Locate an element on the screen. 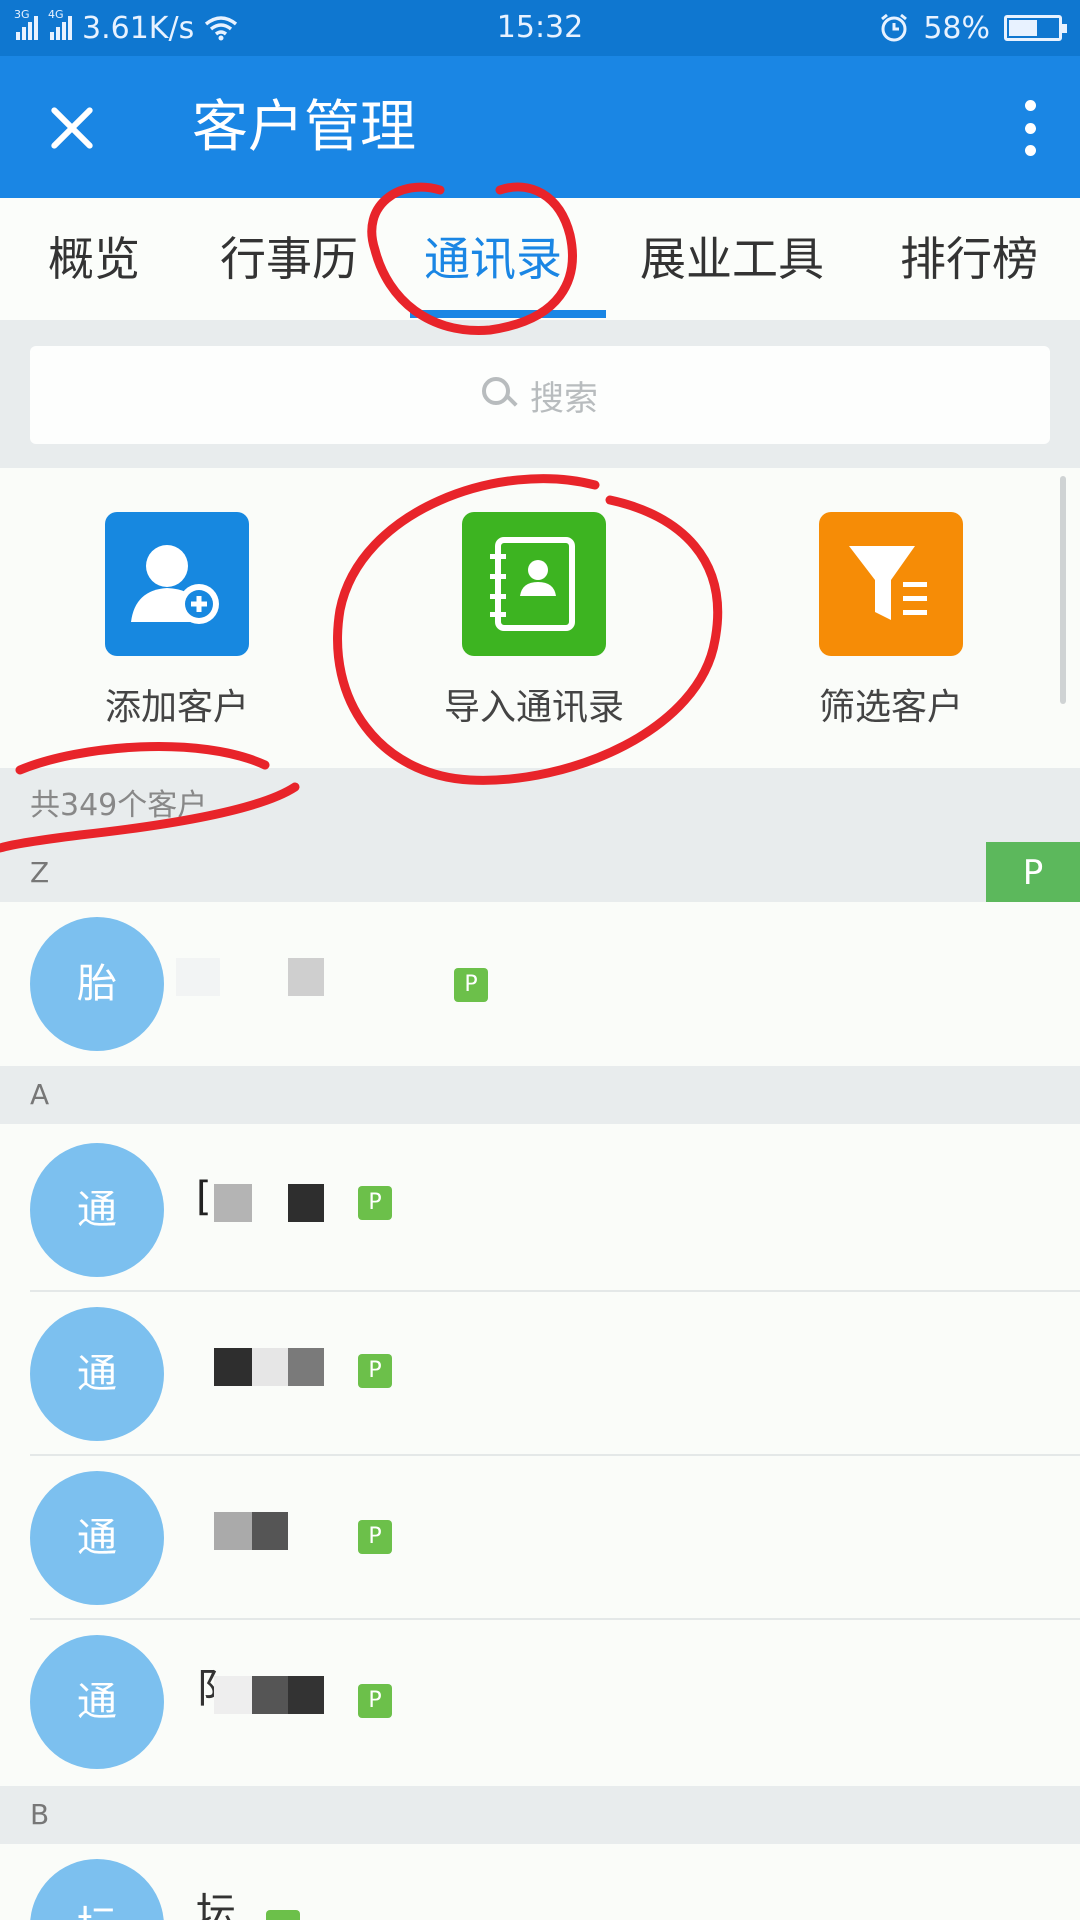  section-header: Z is located at coordinates (540, 873).